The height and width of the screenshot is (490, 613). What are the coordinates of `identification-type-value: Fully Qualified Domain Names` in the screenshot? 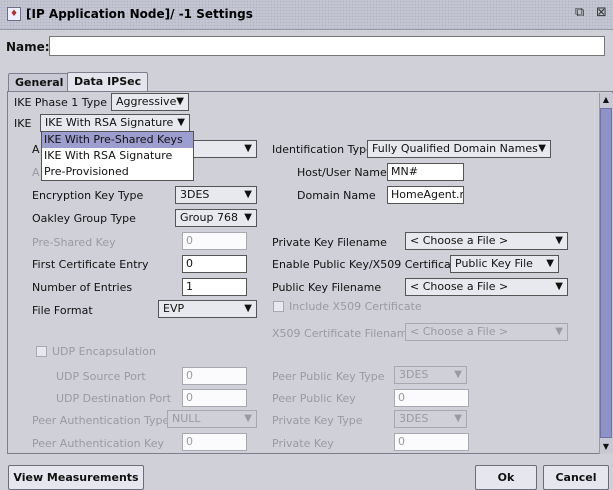 It's located at (455, 148).